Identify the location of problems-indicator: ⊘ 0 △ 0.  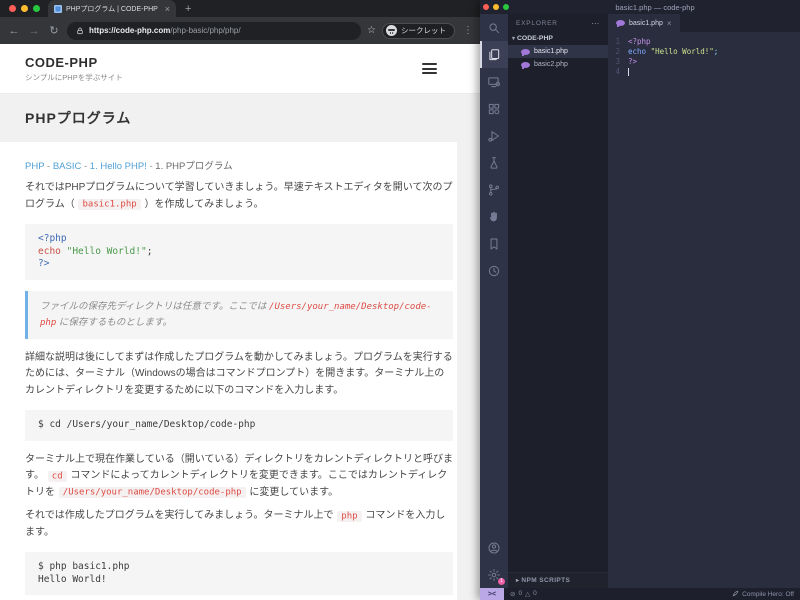
(520, 594).